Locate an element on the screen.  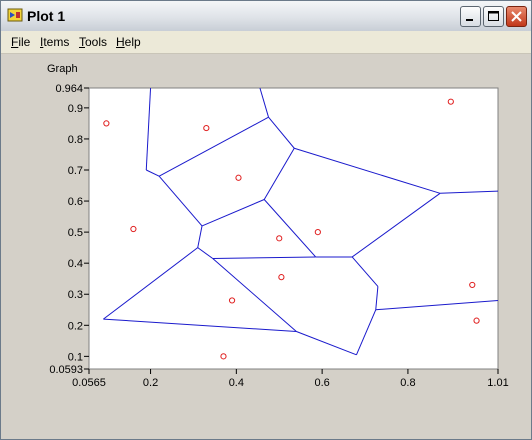
y-tick-label: 0.8 is located at coordinates (75, 140).